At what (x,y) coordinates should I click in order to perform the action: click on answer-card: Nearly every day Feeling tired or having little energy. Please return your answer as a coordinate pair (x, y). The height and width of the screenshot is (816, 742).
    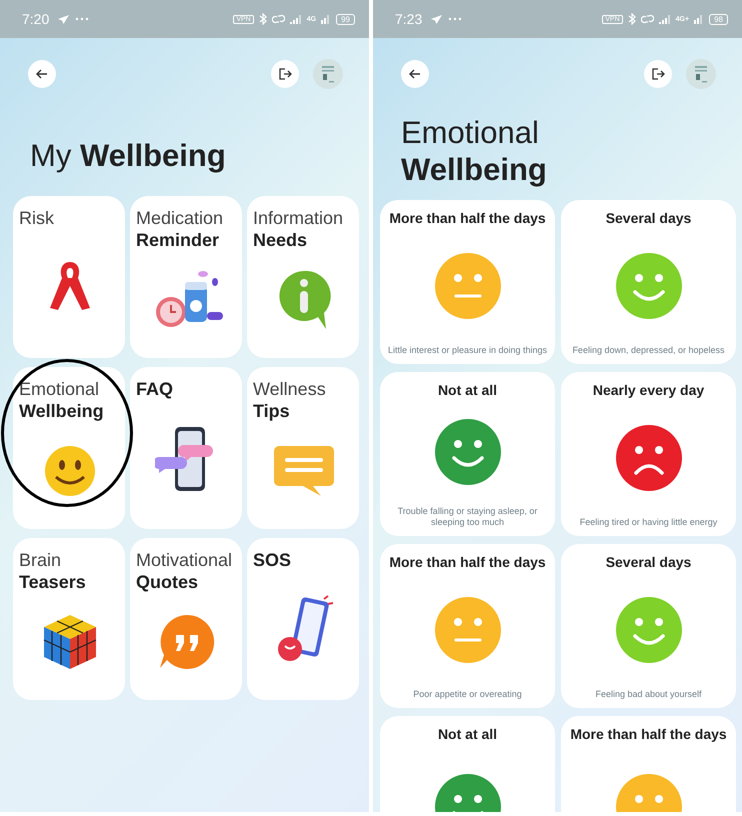
    Looking at the image, I should click on (648, 454).